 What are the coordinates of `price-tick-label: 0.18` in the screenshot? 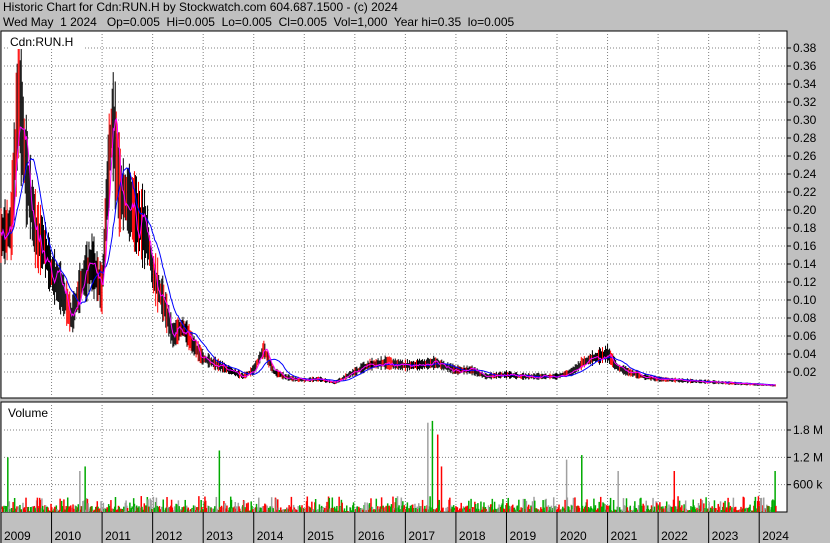 It's located at (805, 228).